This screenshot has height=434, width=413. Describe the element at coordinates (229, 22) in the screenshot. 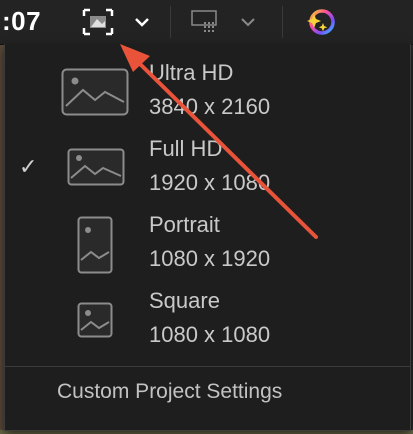

I see `viewer-layout-button` at that location.